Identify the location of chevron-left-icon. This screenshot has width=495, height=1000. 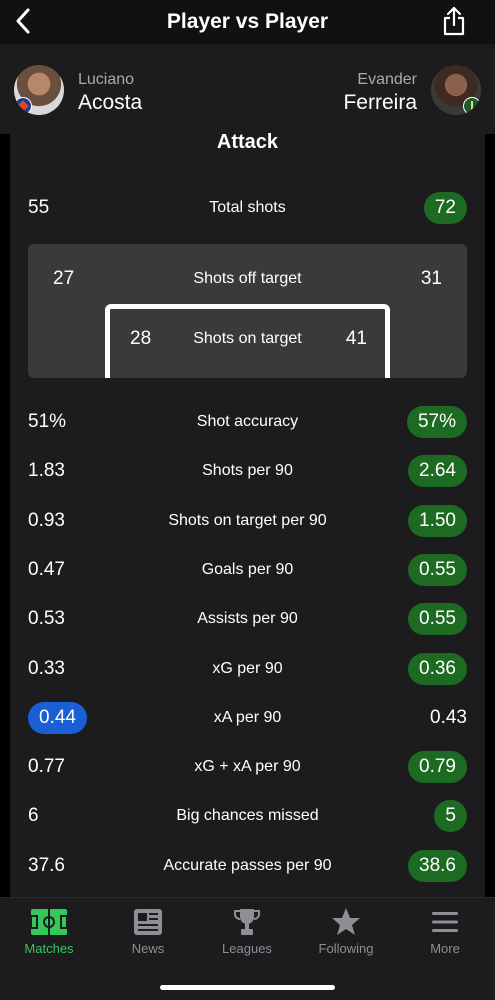
(23, 21).